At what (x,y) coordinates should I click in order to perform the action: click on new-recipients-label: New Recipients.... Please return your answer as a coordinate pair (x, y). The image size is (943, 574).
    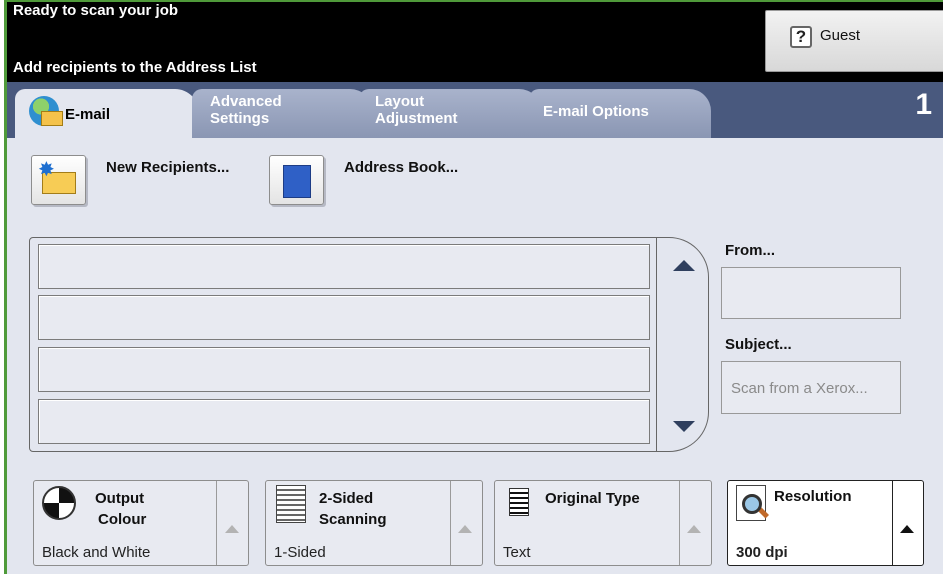
    Looking at the image, I should click on (167, 167).